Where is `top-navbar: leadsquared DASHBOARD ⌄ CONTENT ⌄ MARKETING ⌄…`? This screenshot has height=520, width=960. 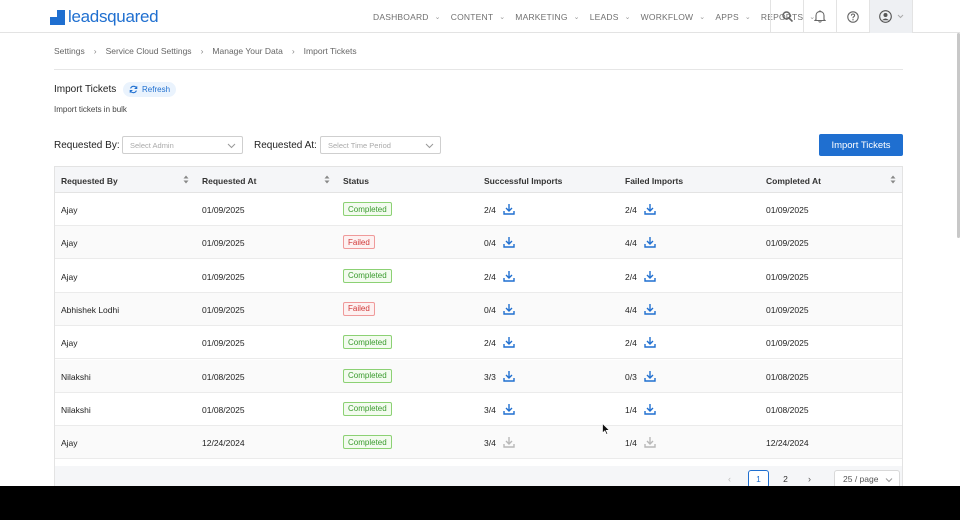 top-navbar: leadsquared DASHBOARD ⌄ CONTENT ⌄ MARKETING ⌄… is located at coordinates (480, 16).